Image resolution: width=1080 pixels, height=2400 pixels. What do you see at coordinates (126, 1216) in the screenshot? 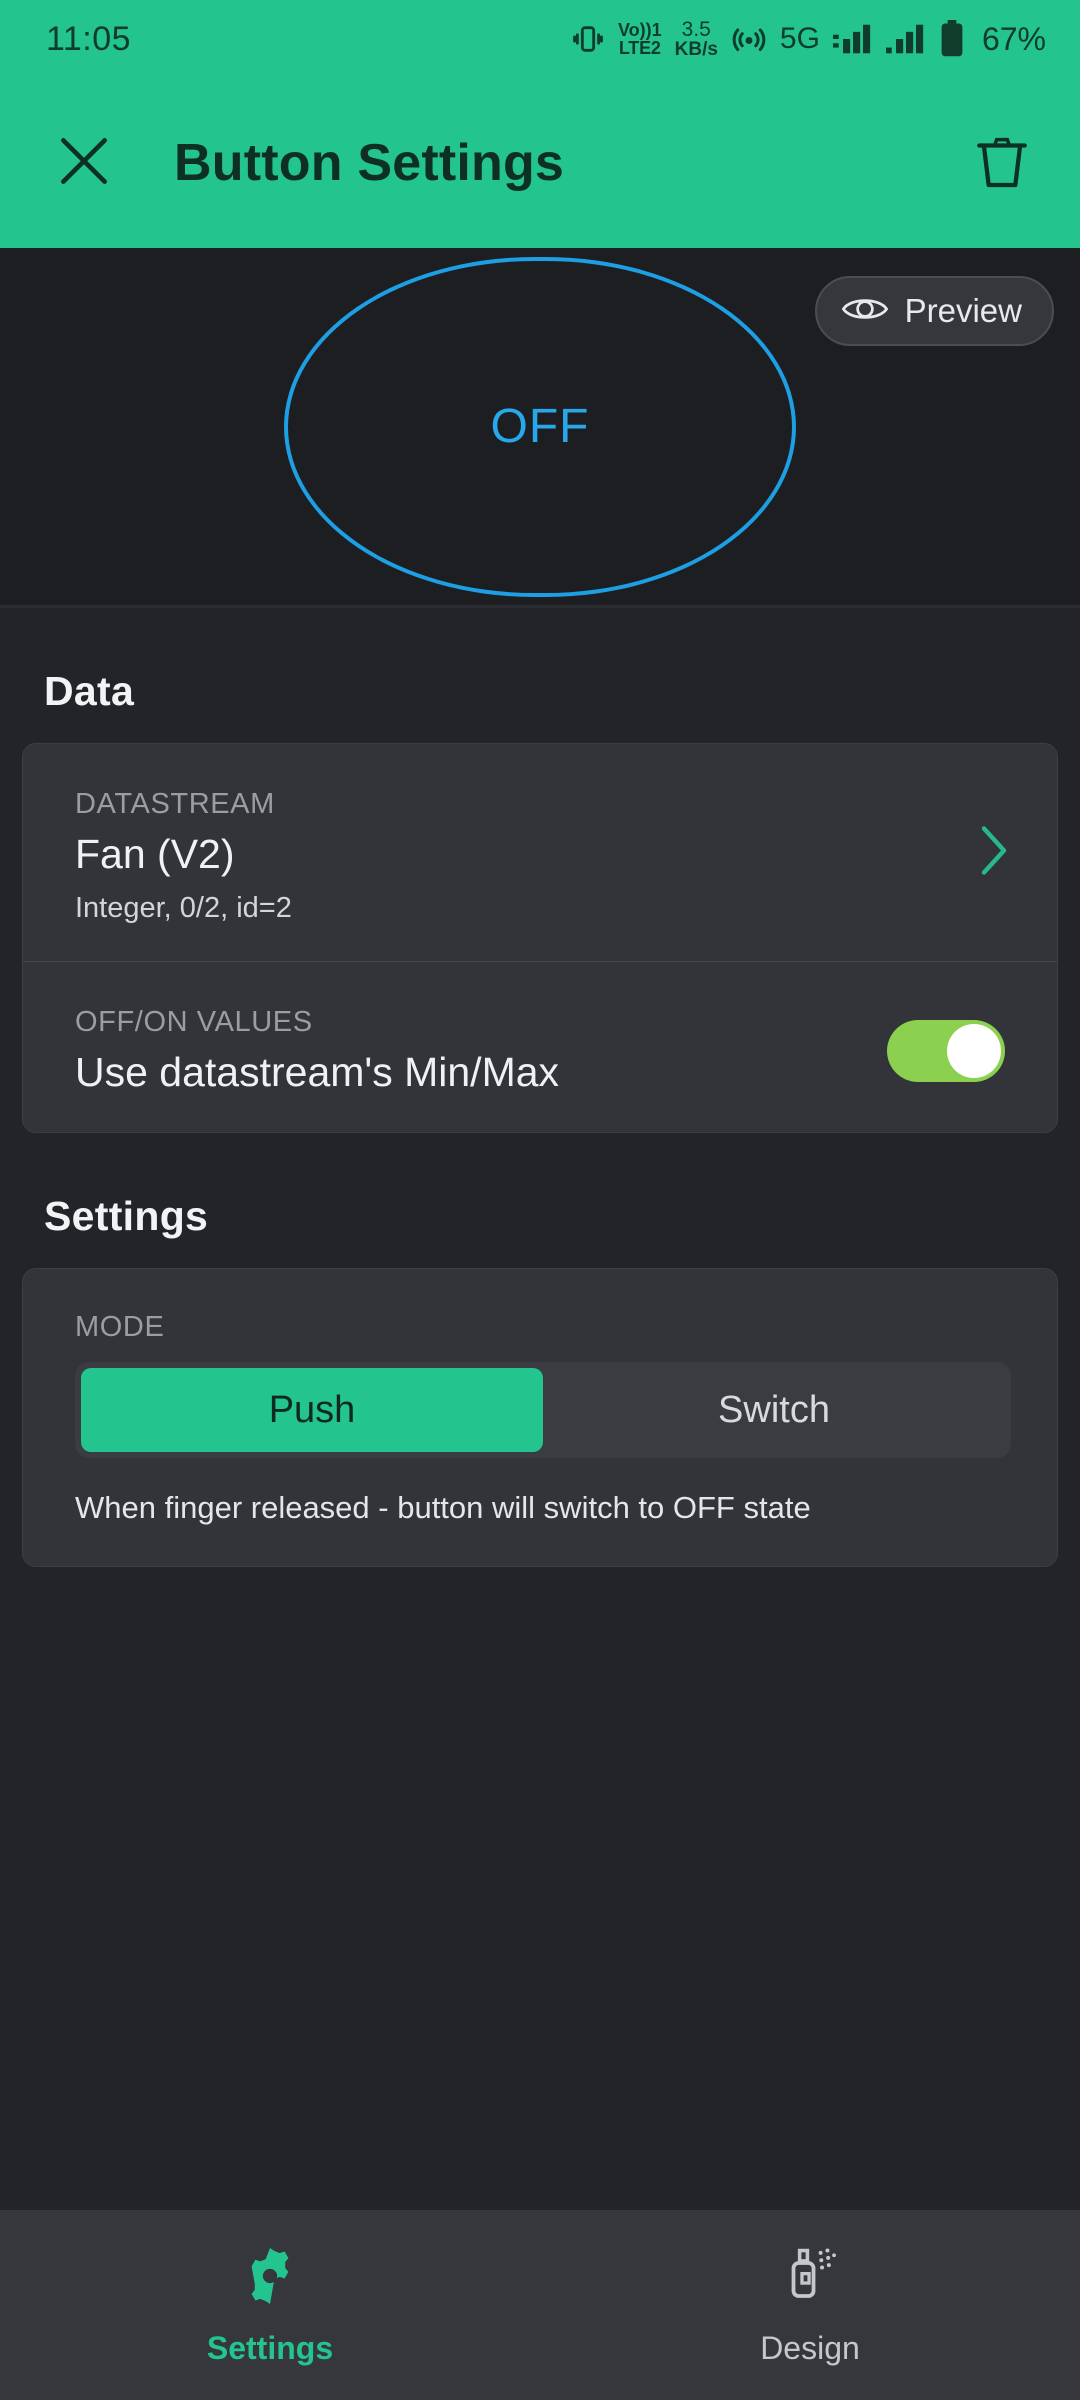
I see `settings-section-heading: Settings` at bounding box center [126, 1216].